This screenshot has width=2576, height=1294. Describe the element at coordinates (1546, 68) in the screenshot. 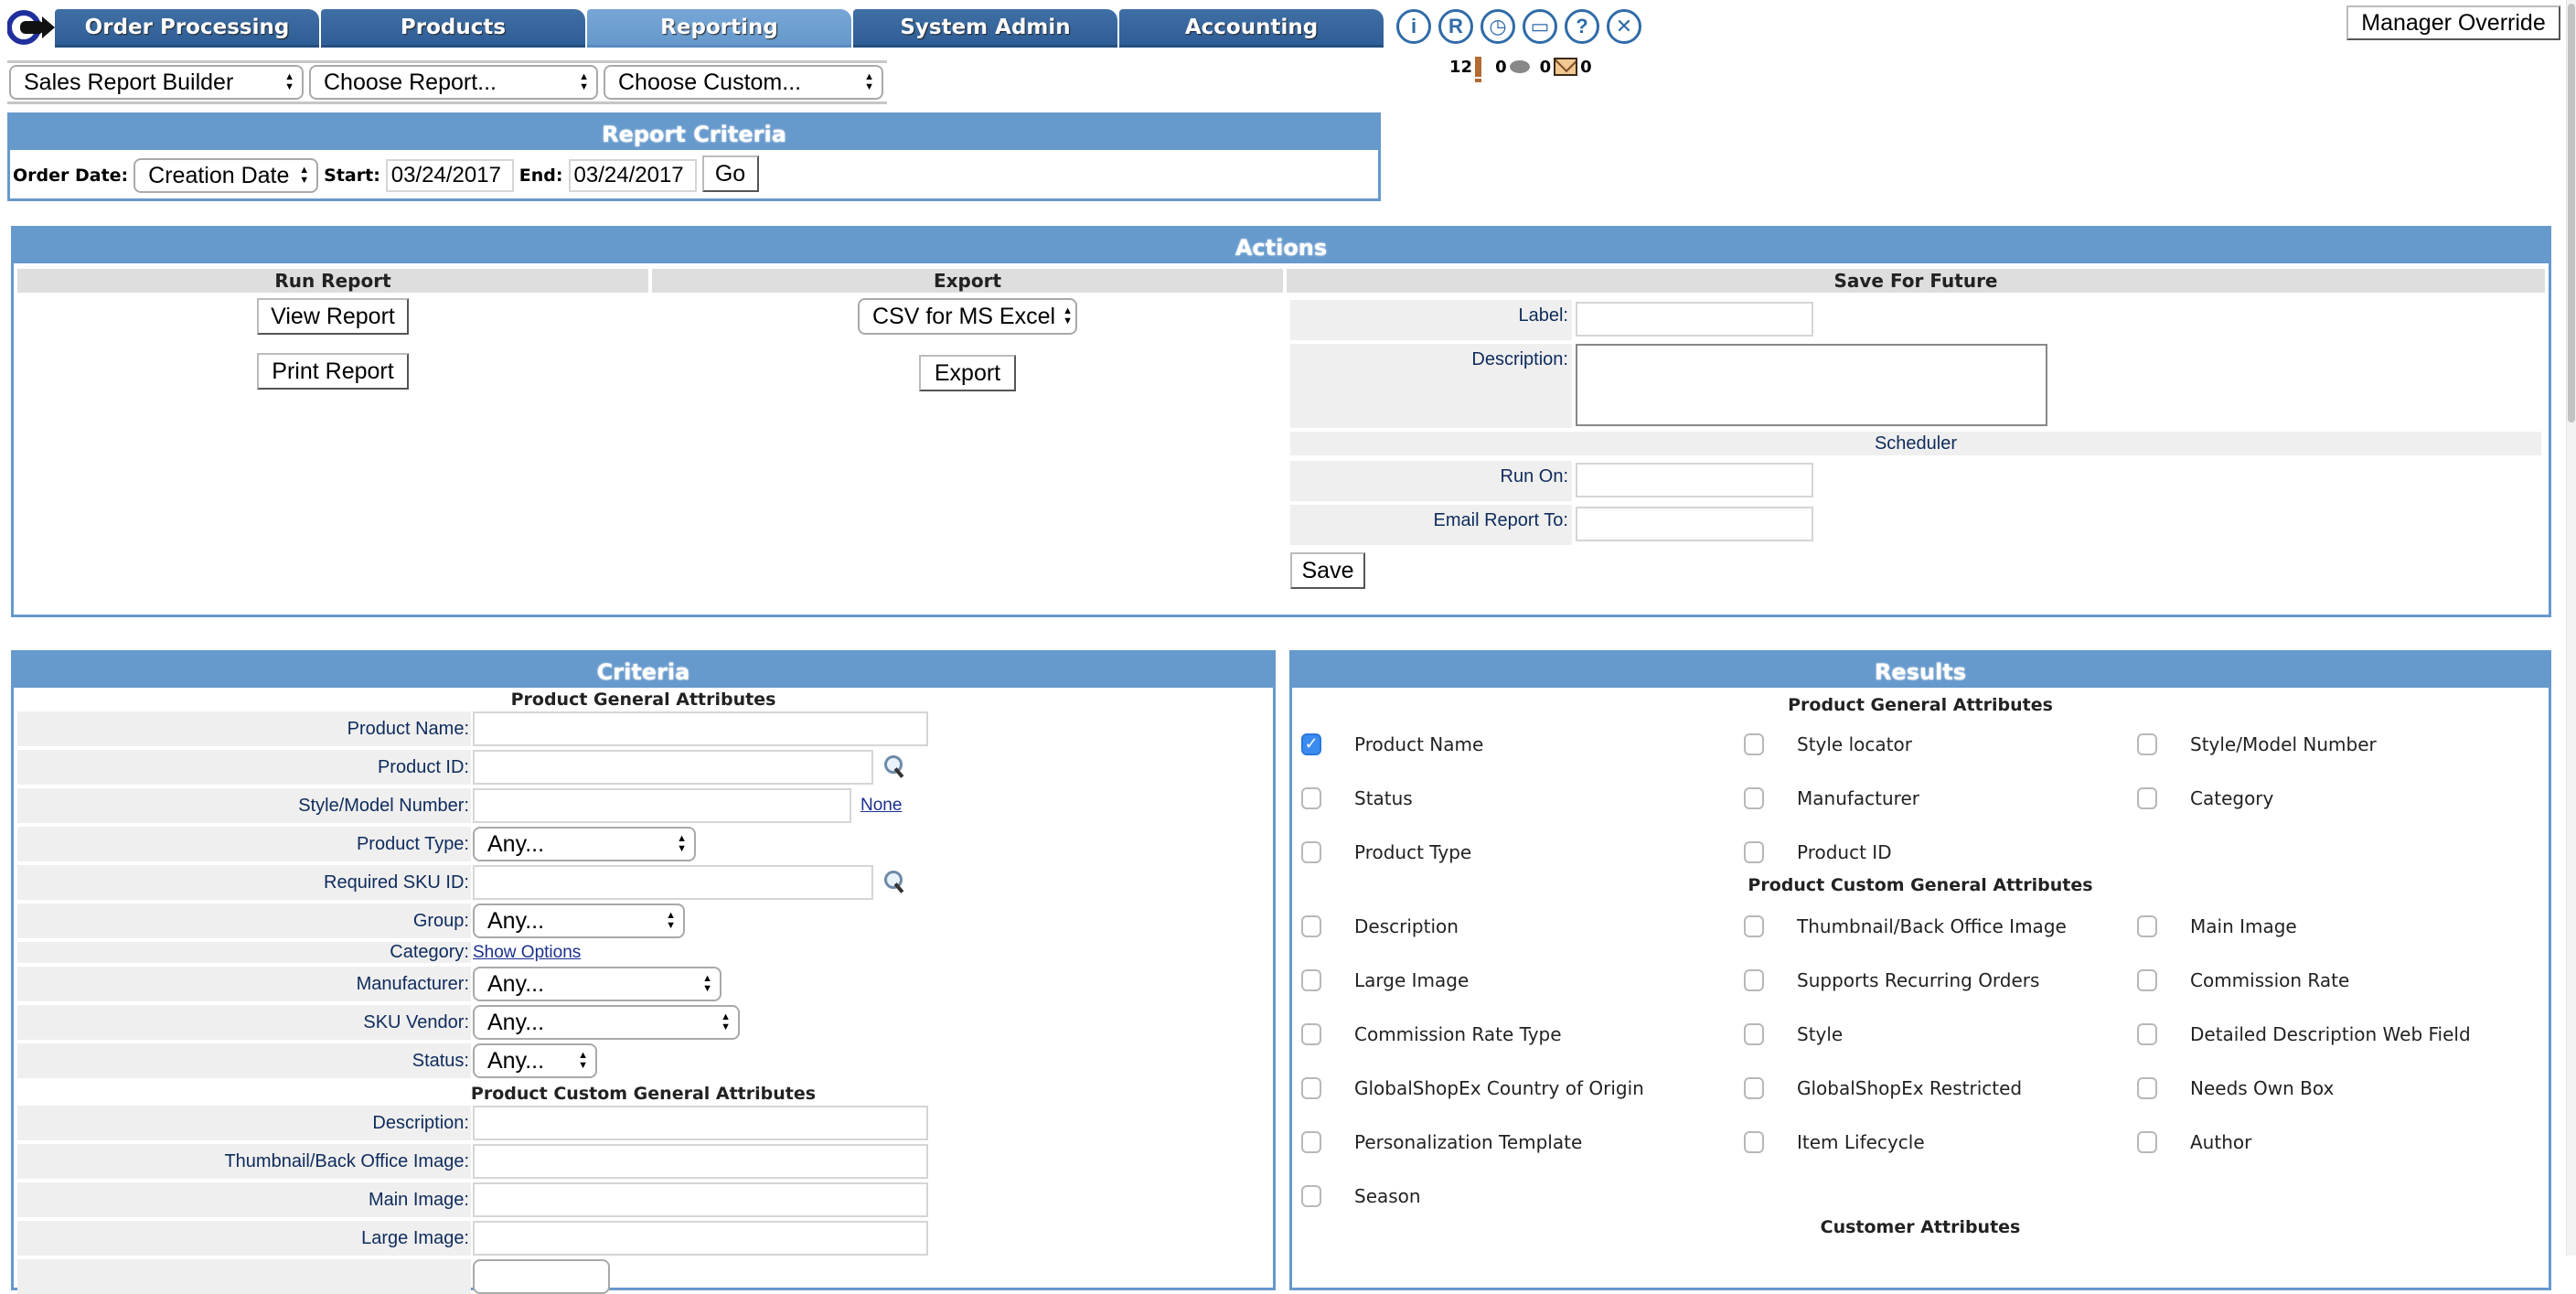

I see `message-count: 0` at that location.